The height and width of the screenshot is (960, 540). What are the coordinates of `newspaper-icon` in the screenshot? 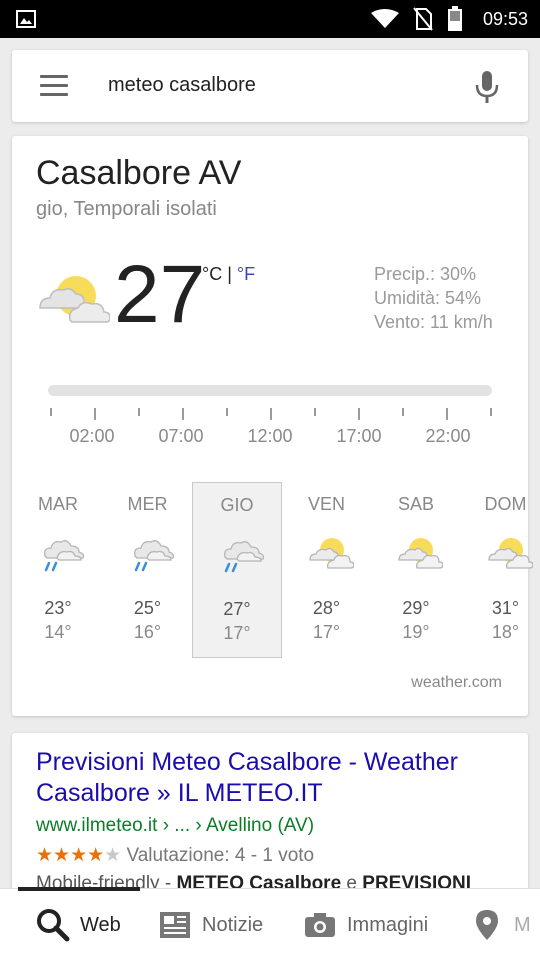 It's located at (175, 925).